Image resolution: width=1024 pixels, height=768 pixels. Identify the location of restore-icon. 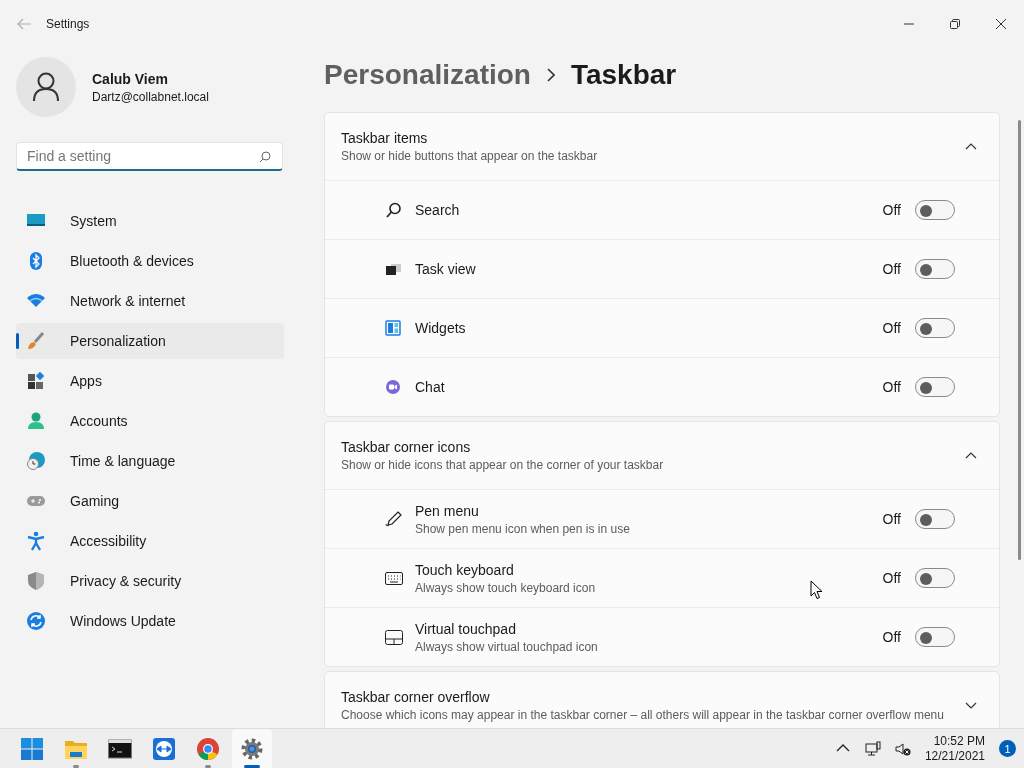
(955, 24).